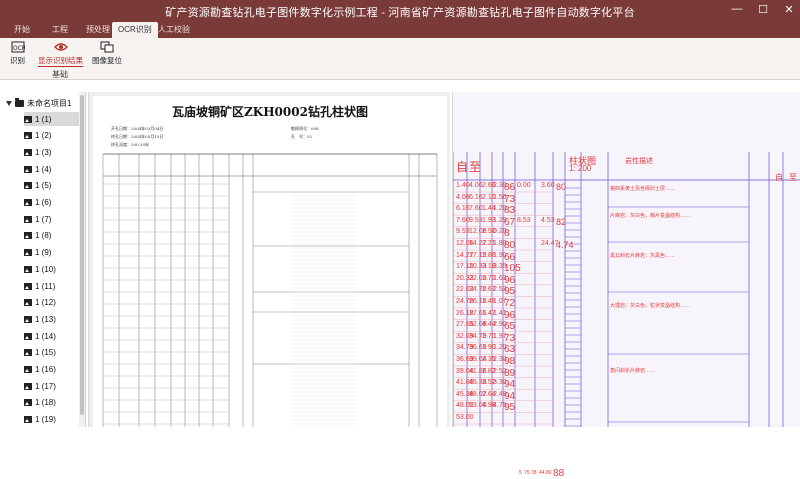 This screenshot has height=479, width=800. What do you see at coordinates (400, 30) in the screenshot?
I see `ribbon-tabs: 开始 工程 预处理 OCR识别 人工校验` at bounding box center [400, 30].